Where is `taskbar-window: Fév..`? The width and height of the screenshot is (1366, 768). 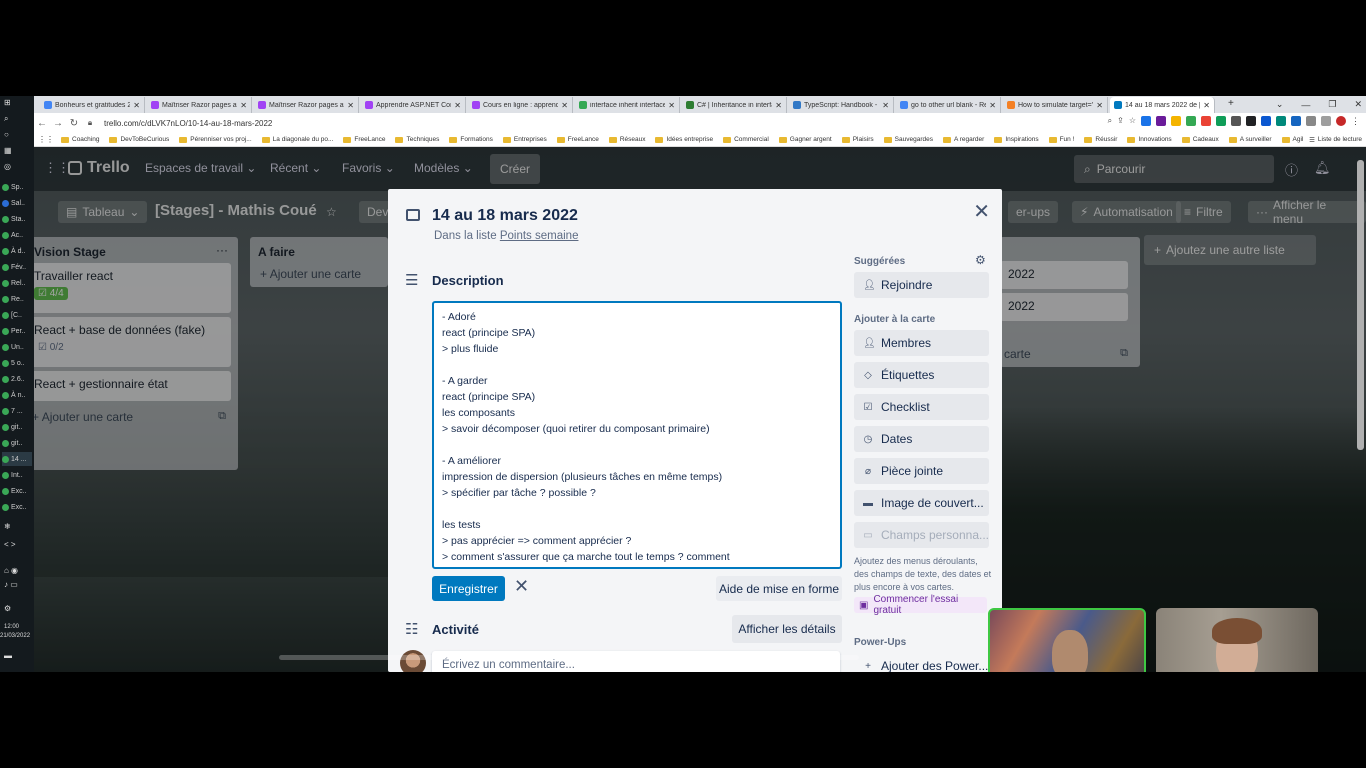 taskbar-window: Fév.. is located at coordinates (17, 267).